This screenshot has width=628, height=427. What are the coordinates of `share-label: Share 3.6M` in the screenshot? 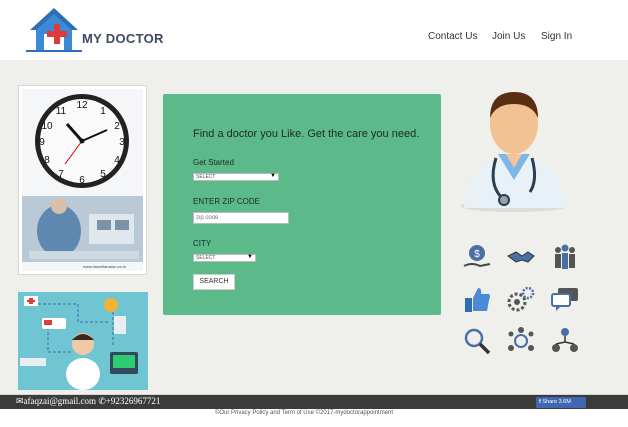 It's located at (556, 402).